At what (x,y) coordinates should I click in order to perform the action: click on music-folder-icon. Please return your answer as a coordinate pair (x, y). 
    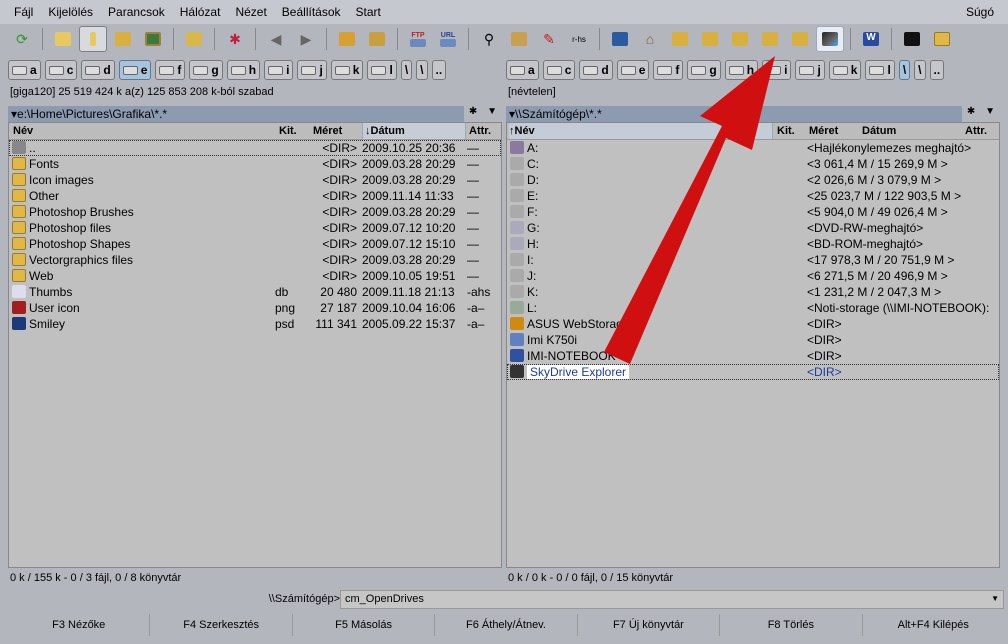
    Looking at the image, I should click on (740, 39).